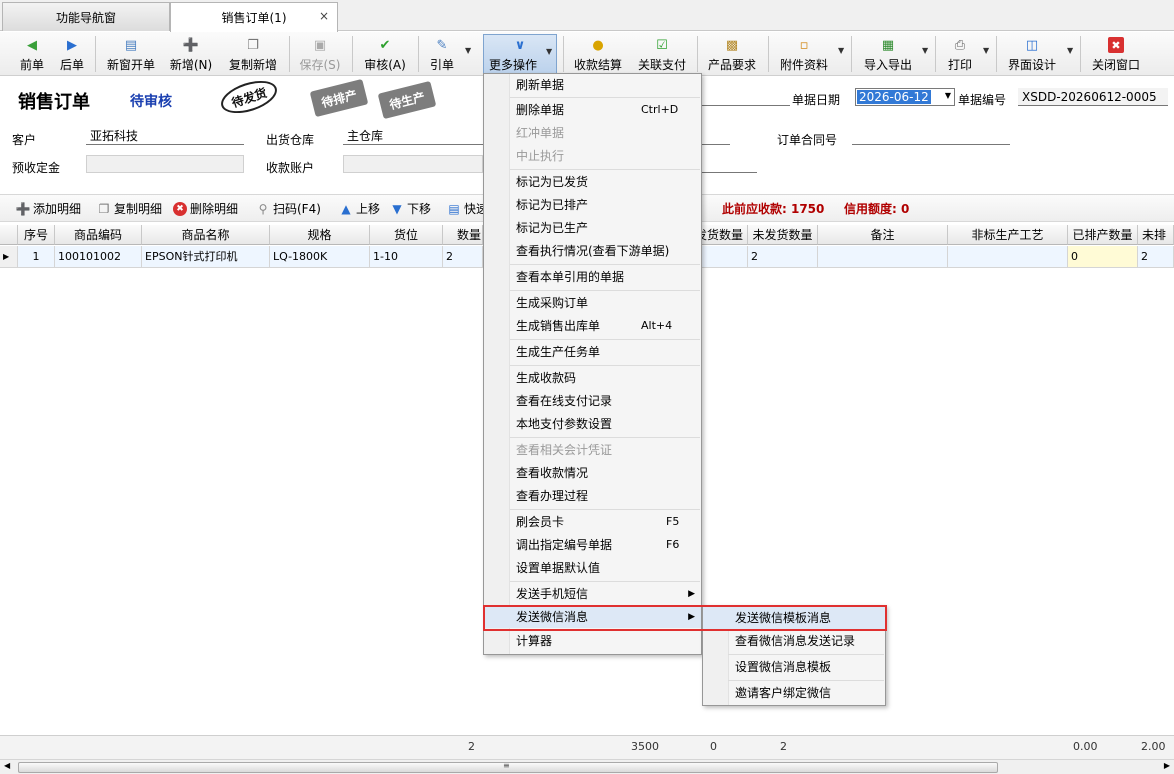 The image size is (1174, 774). I want to click on menu-item-generate-purchase: 生成采购订单, so click(592, 303).